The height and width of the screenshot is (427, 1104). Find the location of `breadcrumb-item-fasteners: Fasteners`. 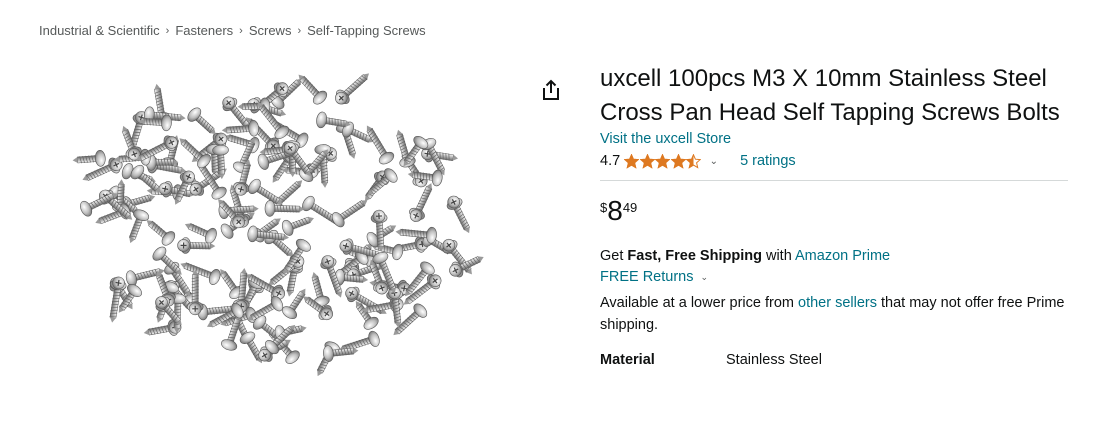

breadcrumb-item-fasteners: Fasteners is located at coordinates (204, 30).